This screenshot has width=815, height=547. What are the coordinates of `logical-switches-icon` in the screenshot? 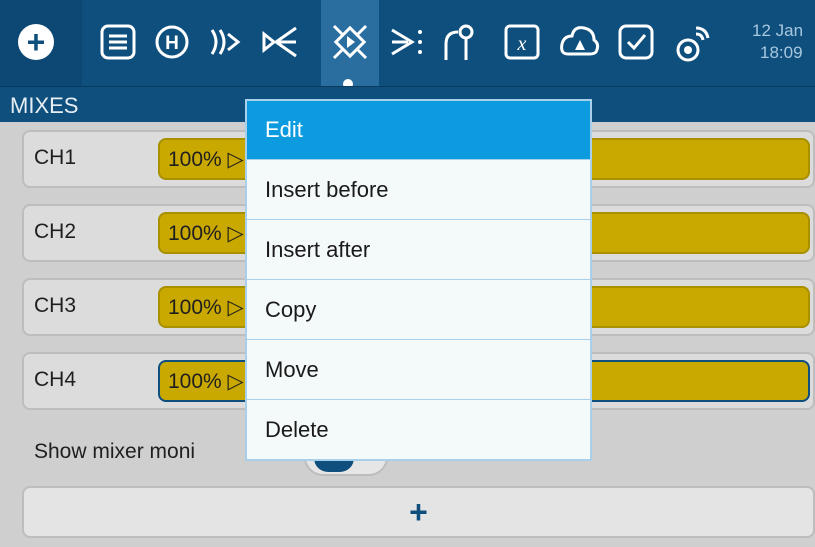 It's located at (580, 42).